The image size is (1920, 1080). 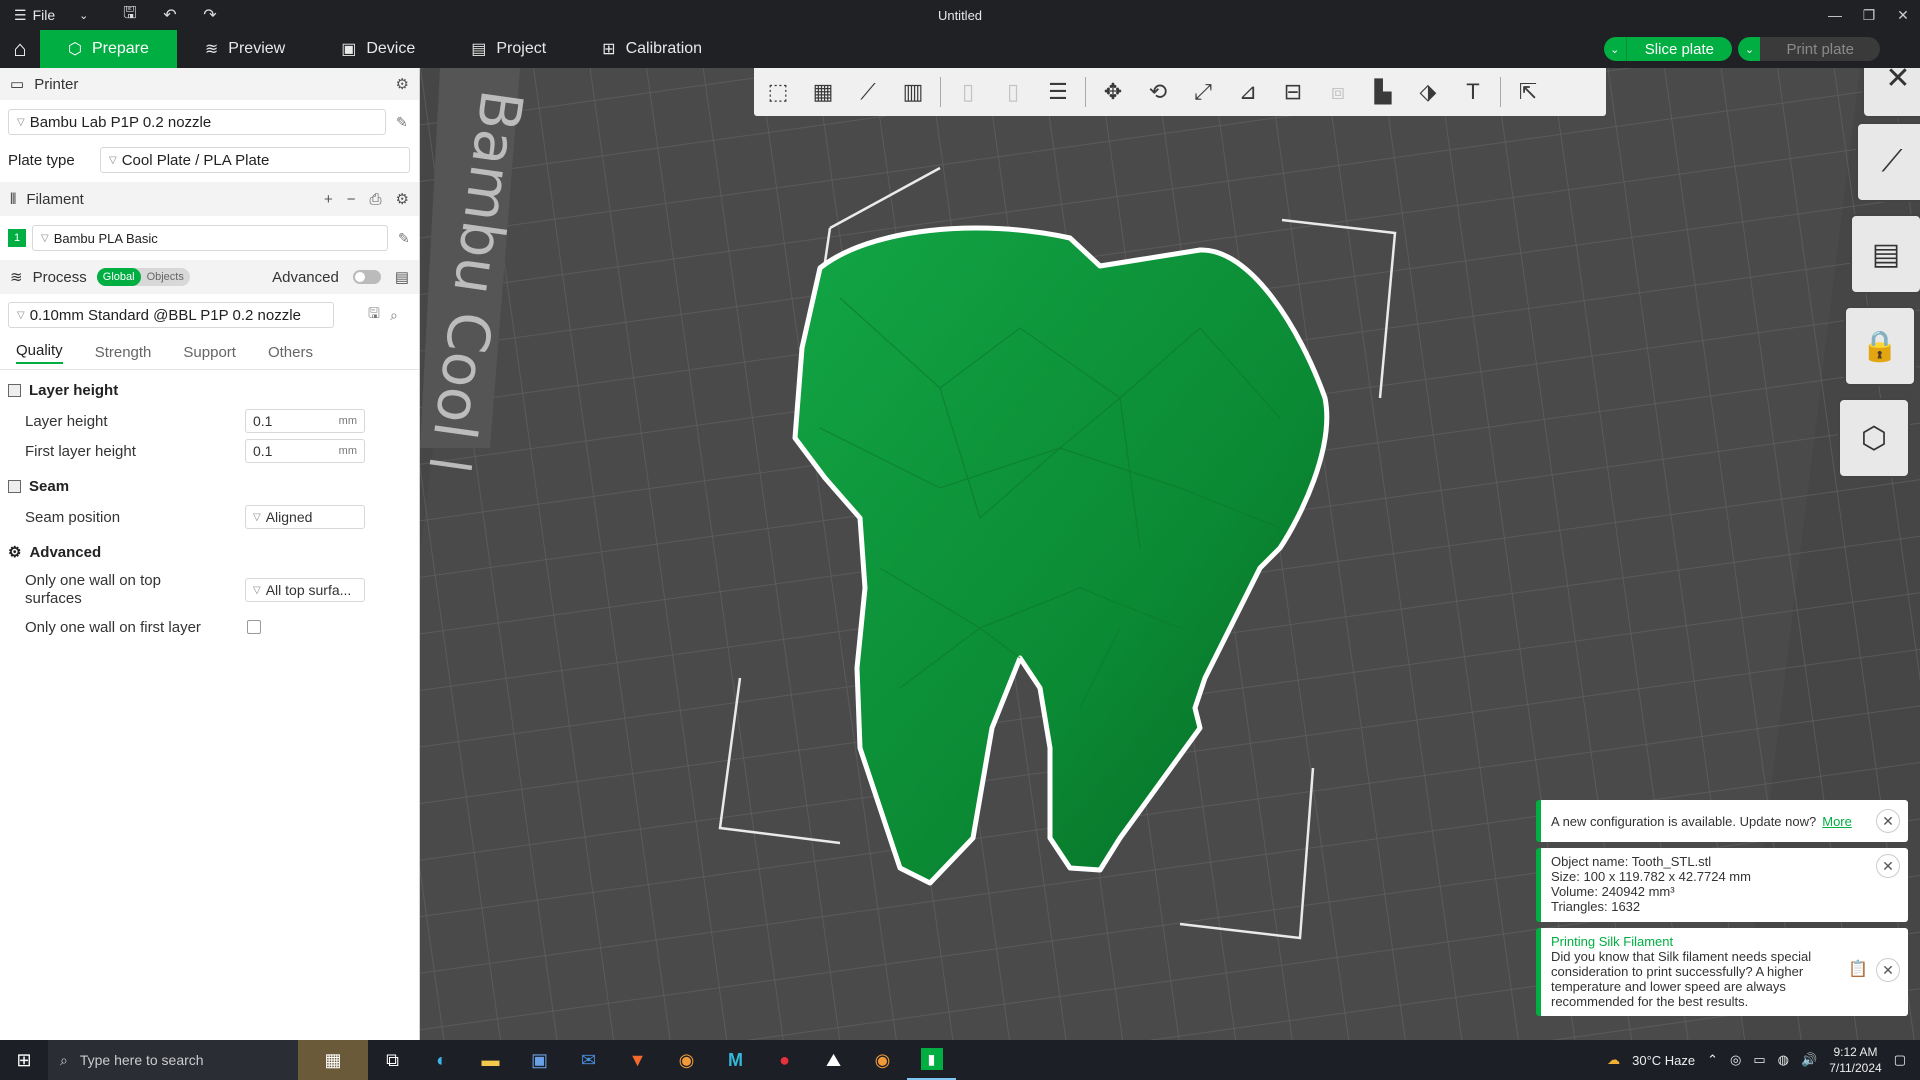 What do you see at coordinates (366, 277) in the screenshot?
I see `advanced-toggle` at bounding box center [366, 277].